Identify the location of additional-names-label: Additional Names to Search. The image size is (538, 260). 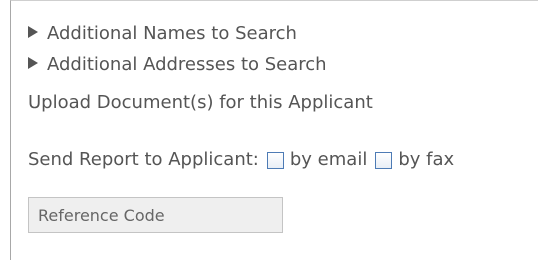
(172, 33).